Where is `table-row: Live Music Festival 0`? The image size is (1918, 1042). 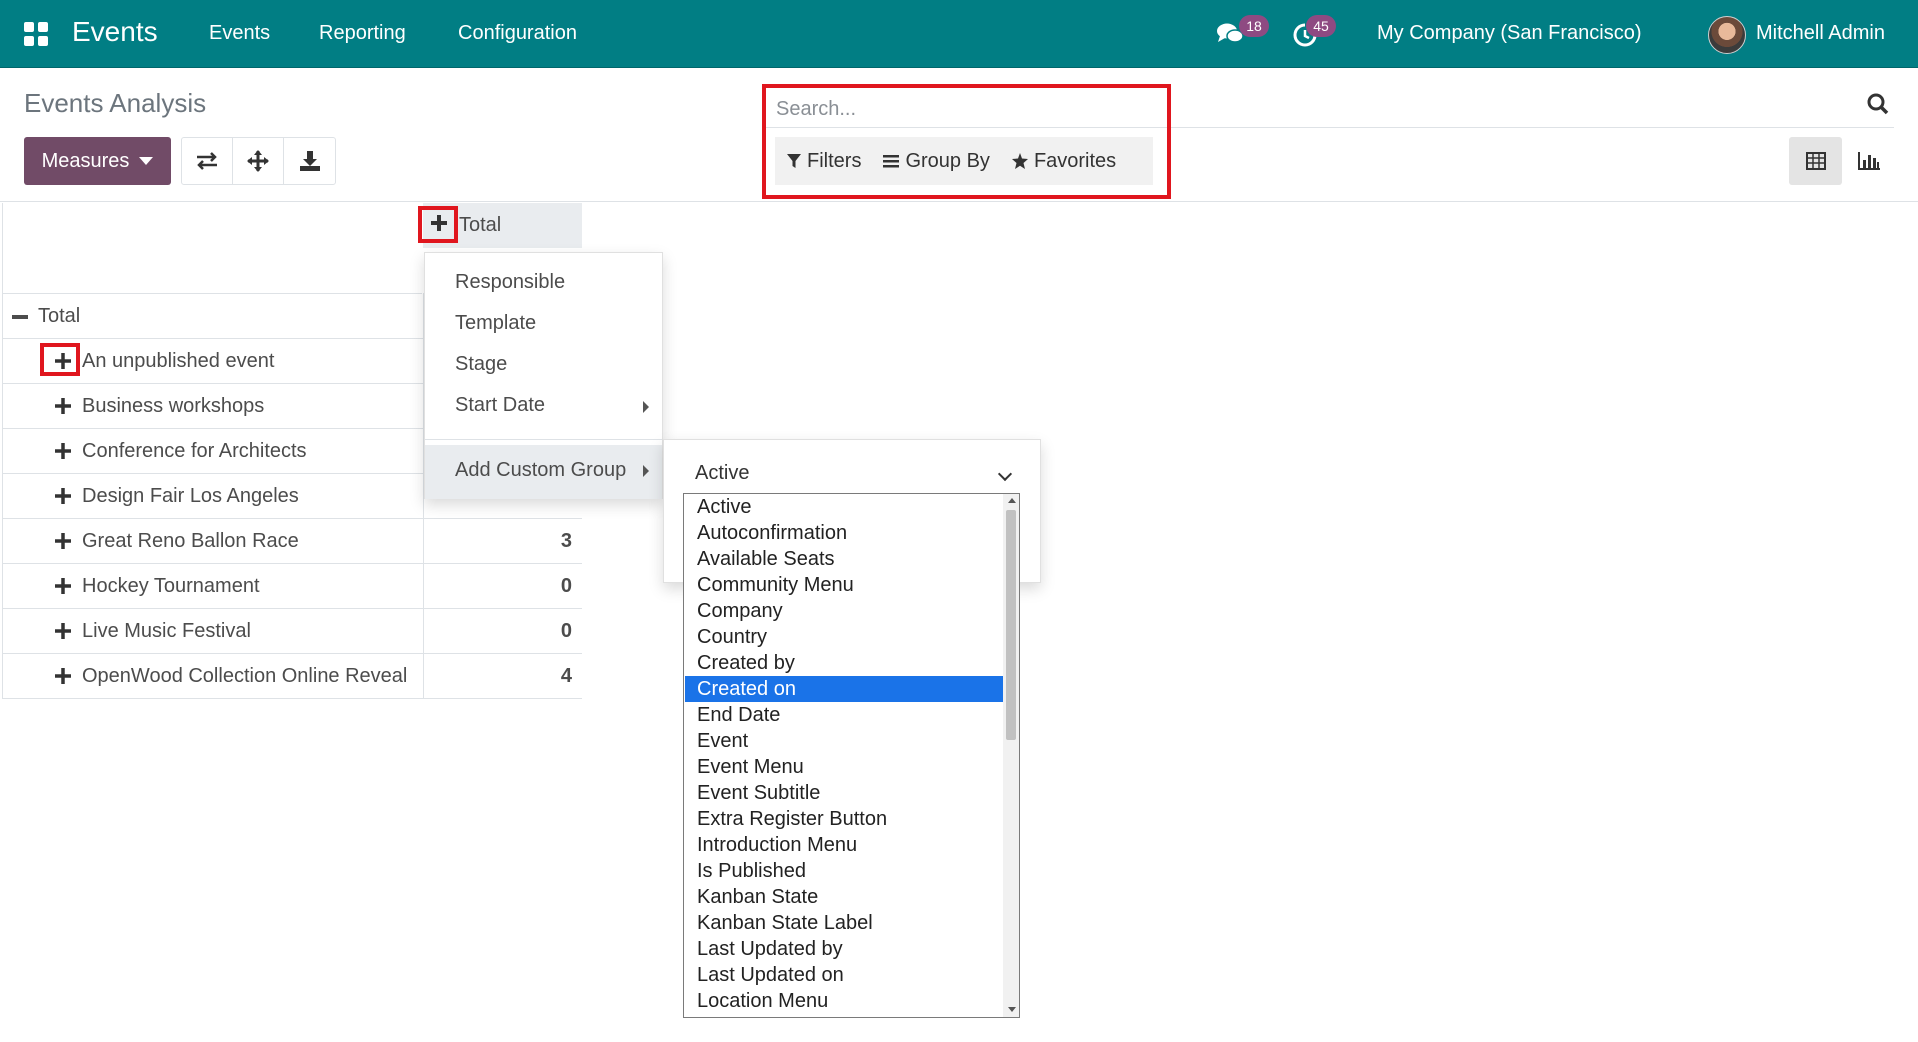
table-row: Live Music Festival 0 is located at coordinates (292, 630).